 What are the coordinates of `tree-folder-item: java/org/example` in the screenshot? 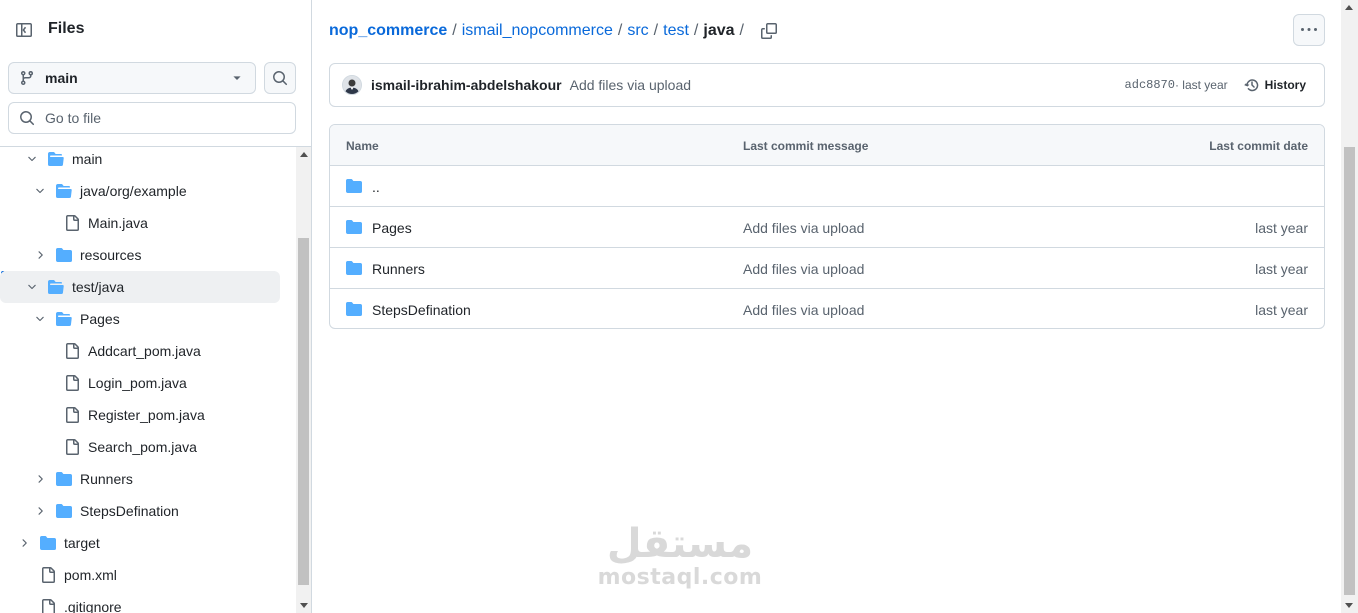 It's located at (140, 191).